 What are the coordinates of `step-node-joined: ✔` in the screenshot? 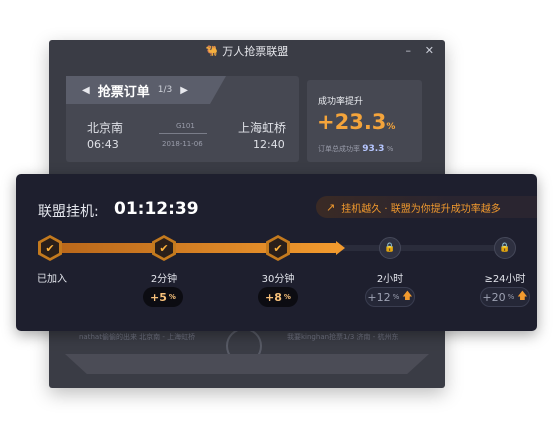 It's located at (50, 248).